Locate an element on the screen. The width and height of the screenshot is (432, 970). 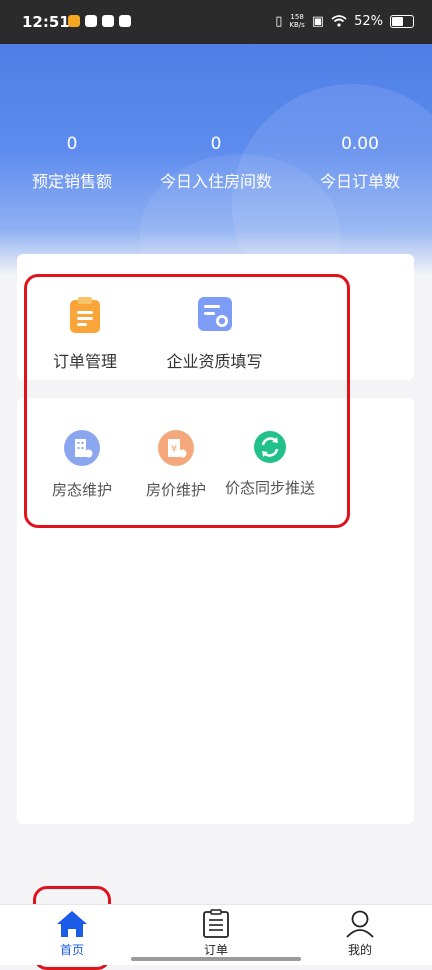
status-time: 12:51 is located at coordinates (46, 22).